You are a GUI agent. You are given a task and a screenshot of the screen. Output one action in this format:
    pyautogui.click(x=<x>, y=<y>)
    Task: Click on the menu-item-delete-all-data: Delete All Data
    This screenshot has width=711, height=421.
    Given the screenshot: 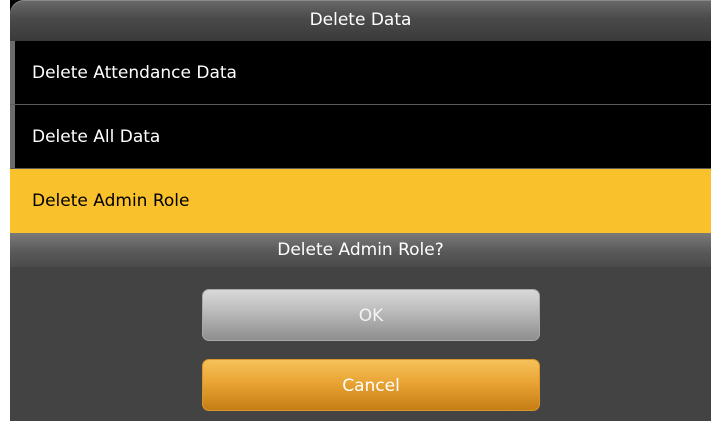 What is the action you would take?
    pyautogui.click(x=360, y=137)
    